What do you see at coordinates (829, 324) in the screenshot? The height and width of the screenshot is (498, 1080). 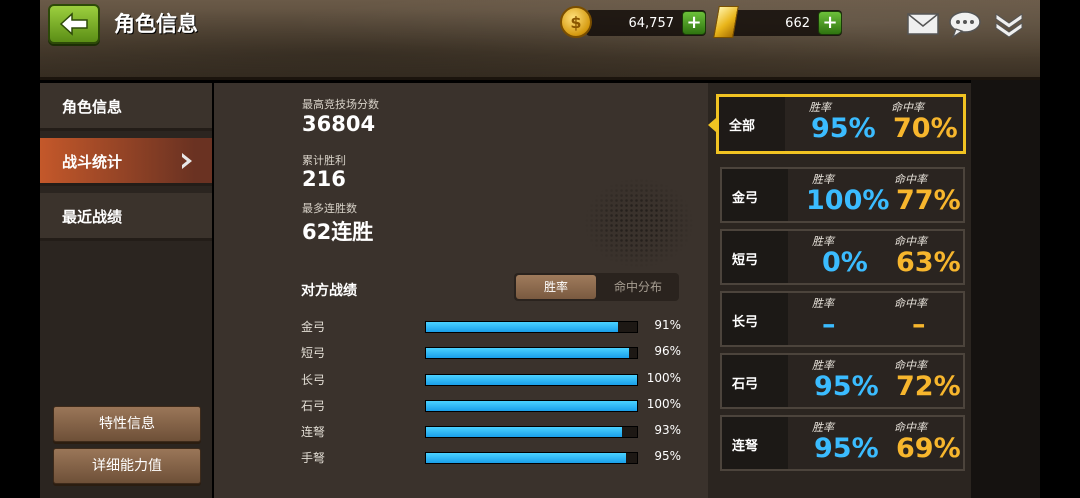 I see `win-rate-value: –` at bounding box center [829, 324].